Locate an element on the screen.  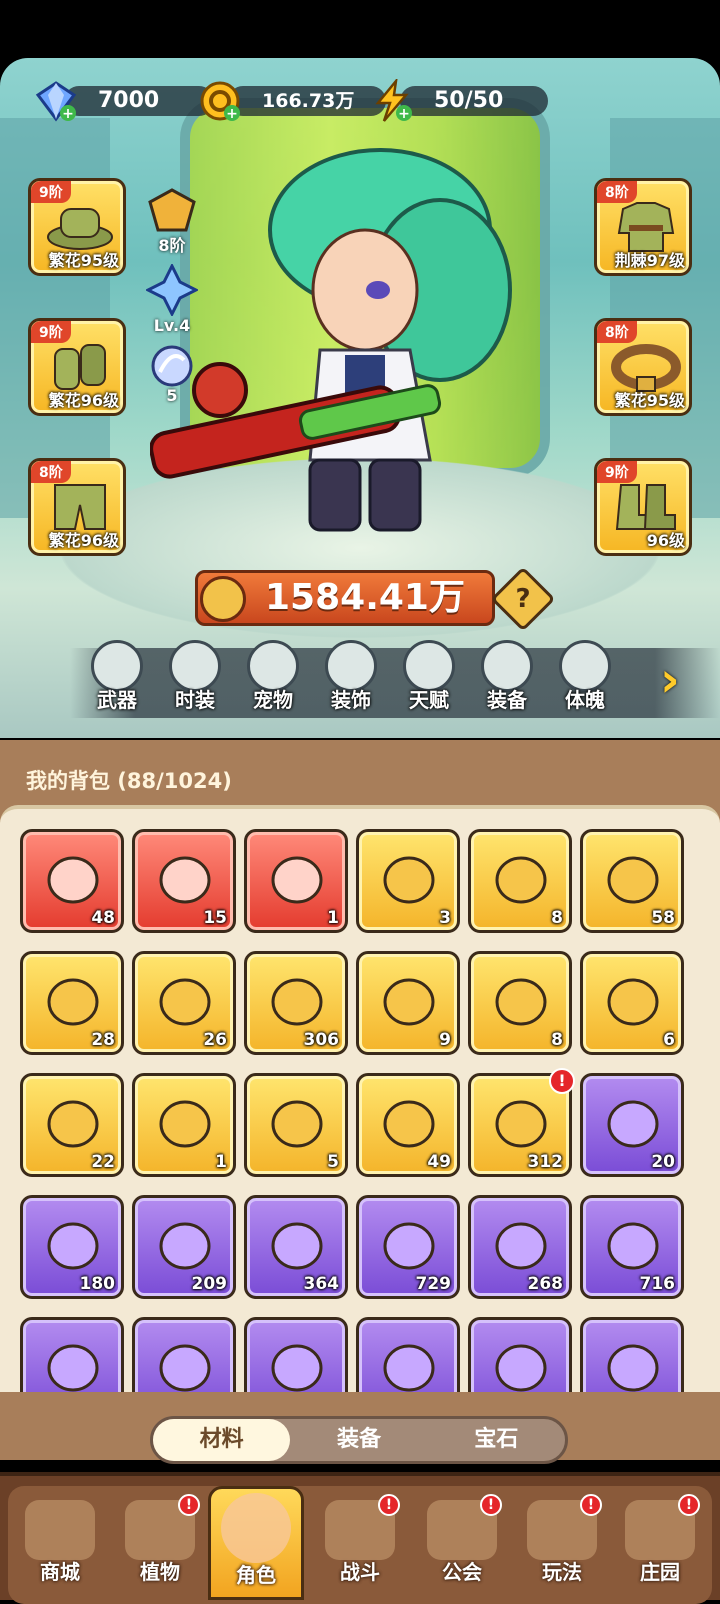
bag-item: 180 is located at coordinates (72, 1247).